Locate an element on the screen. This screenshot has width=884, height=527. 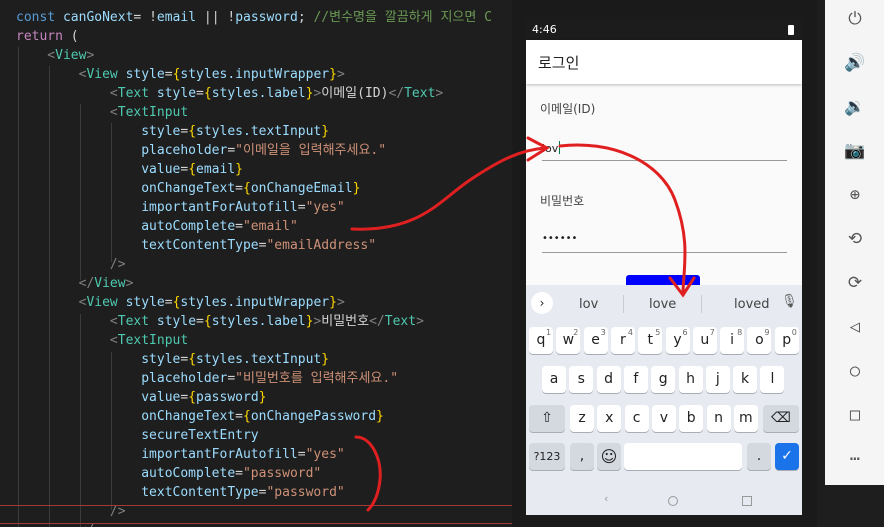
recents-nav-icon is located at coordinates (747, 501).